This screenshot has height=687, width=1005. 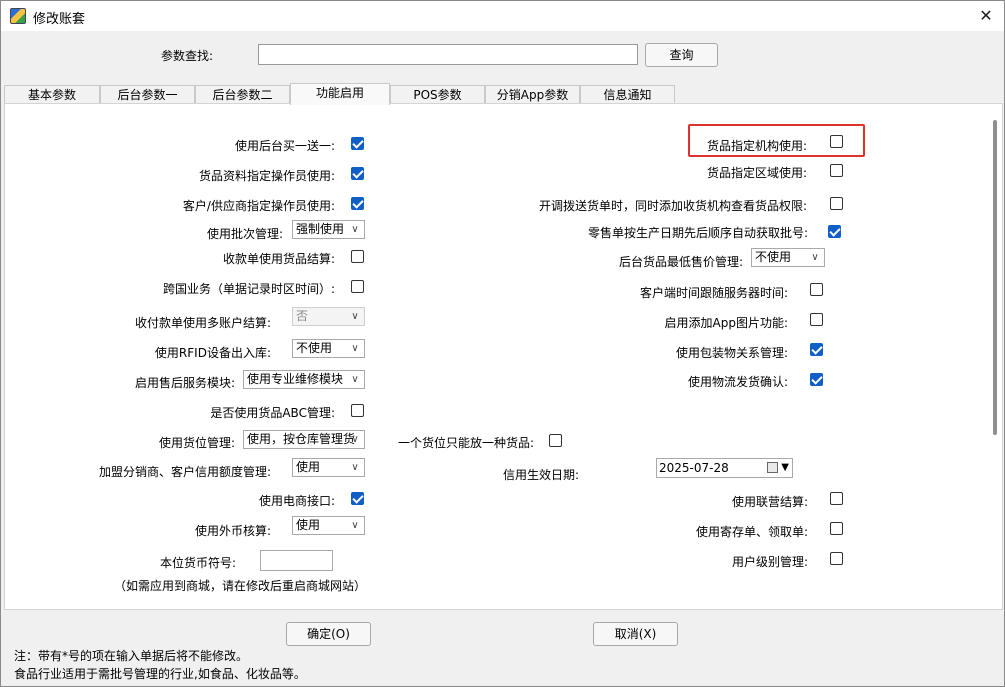 I want to click on tab-pos: POS参数, so click(x=437, y=95).